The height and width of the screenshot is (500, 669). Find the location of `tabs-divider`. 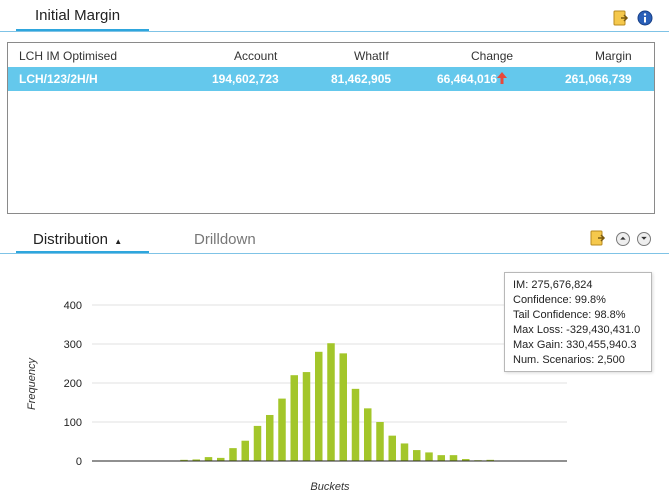

tabs-divider is located at coordinates (334, 253).